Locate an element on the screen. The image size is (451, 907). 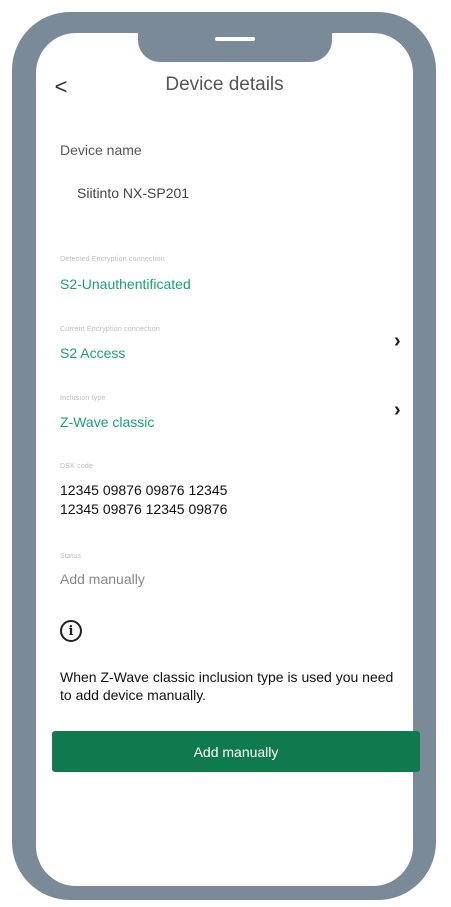
status-value: Add manually is located at coordinates (102, 579).